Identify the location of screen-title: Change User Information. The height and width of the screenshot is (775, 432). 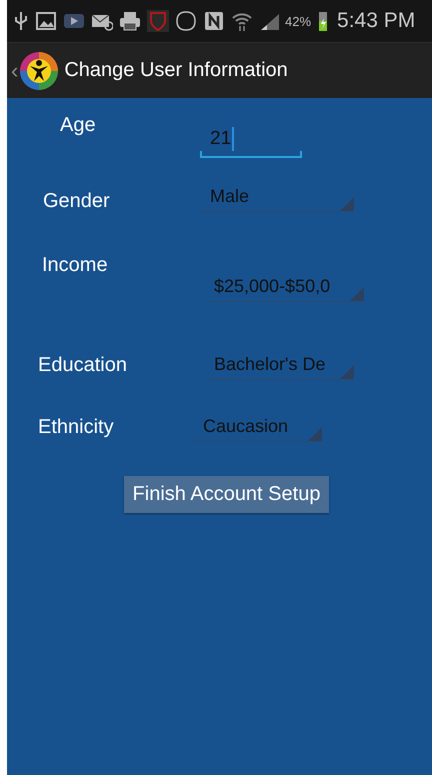
(176, 70).